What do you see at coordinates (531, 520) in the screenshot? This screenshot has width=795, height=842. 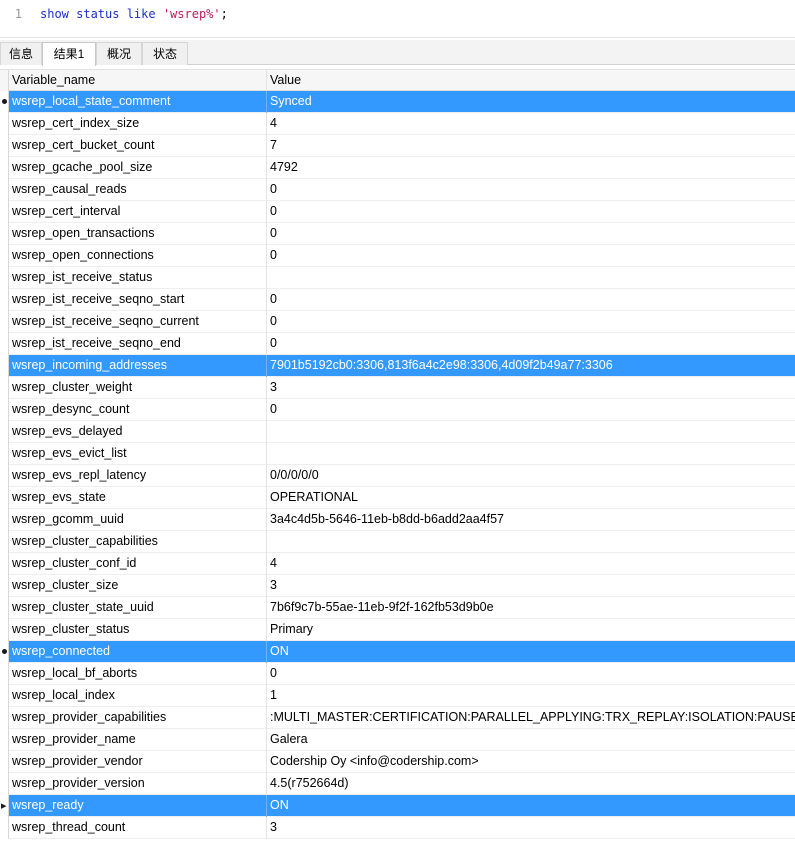 I see `cell-value: 3a4c4d5b-5646-11eb-b8dd-b6add2aa4f57` at bounding box center [531, 520].